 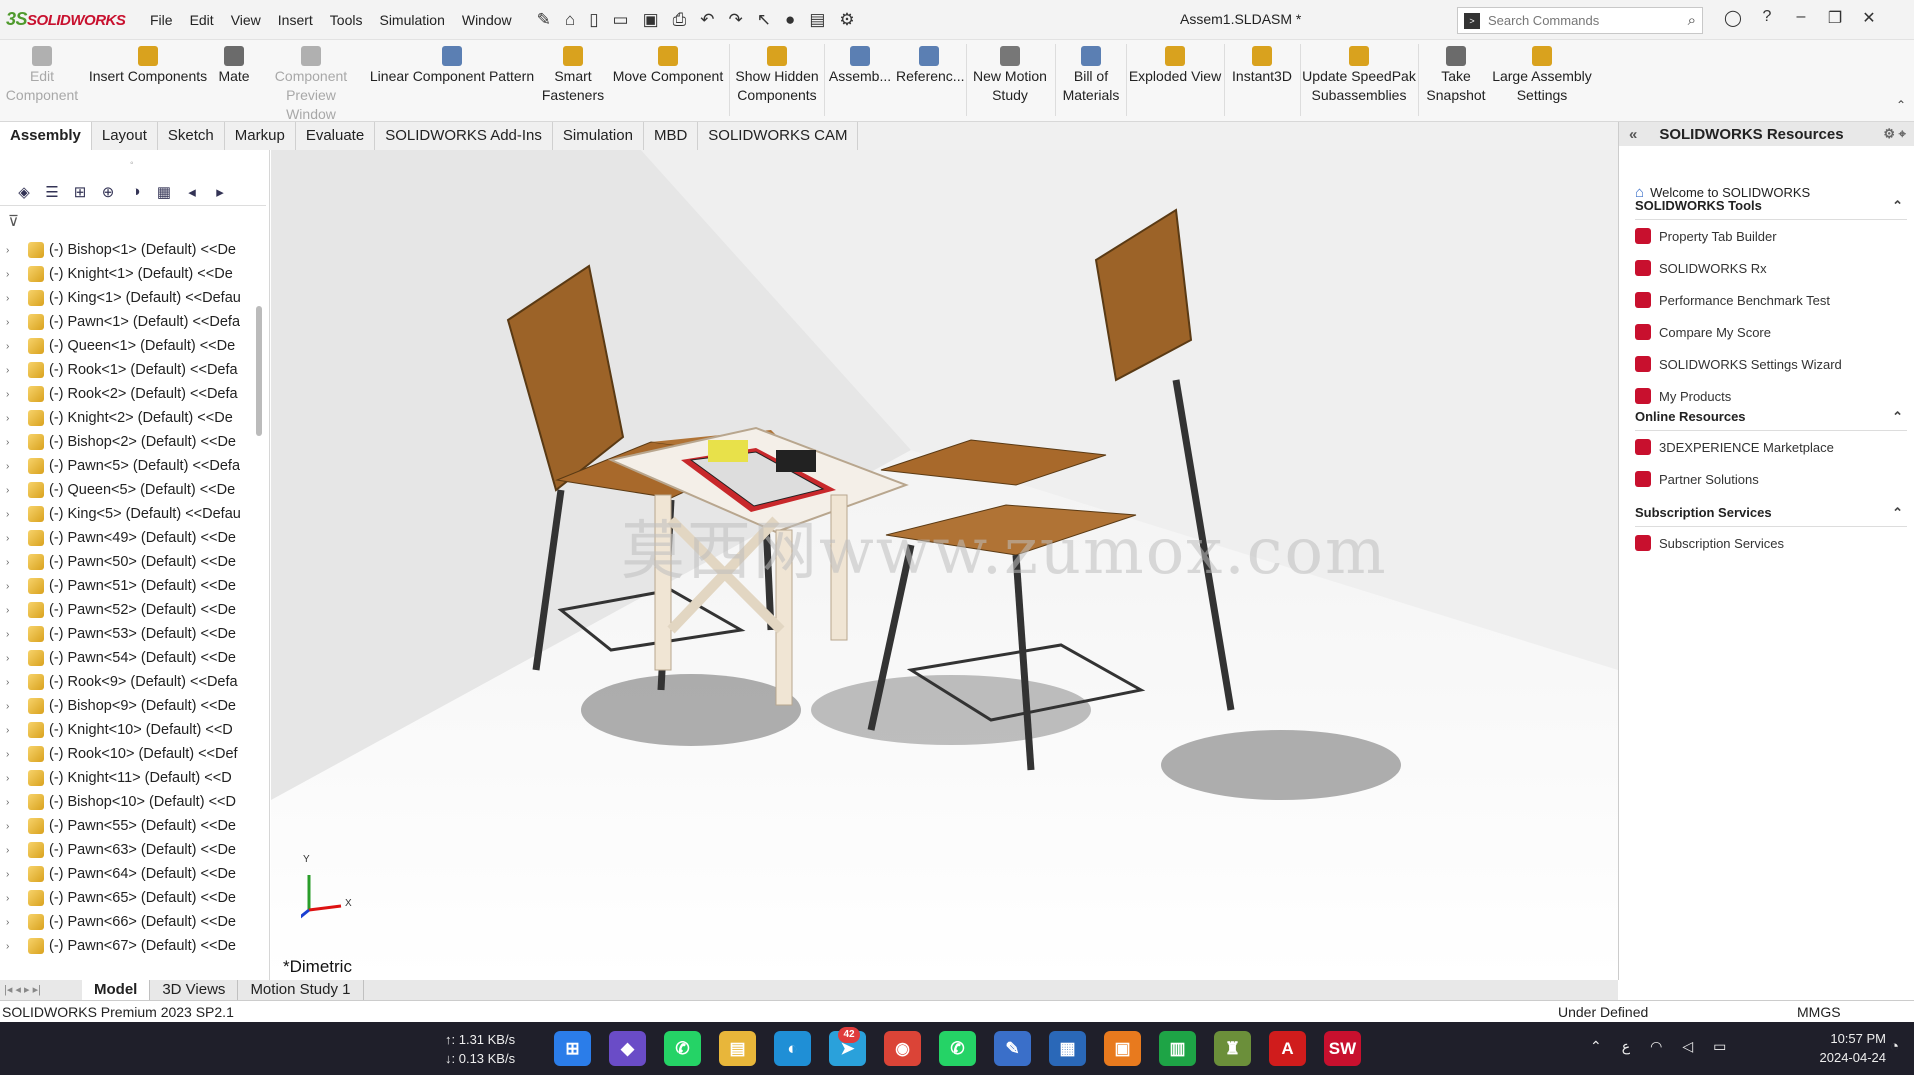 What do you see at coordinates (52, 192) in the screenshot?
I see `property-manager-tab-icon: ☰` at bounding box center [52, 192].